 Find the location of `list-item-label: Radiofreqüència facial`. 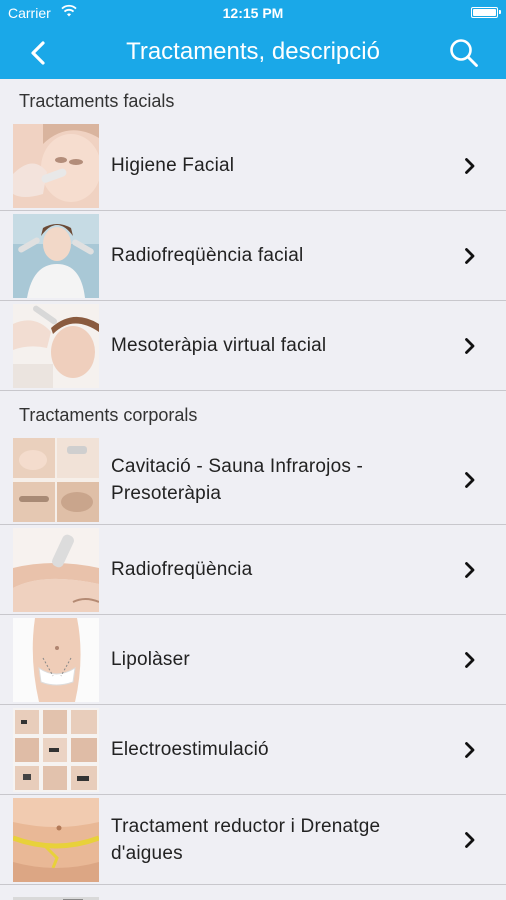

list-item-label: Radiofreqüència facial is located at coordinates (207, 255).